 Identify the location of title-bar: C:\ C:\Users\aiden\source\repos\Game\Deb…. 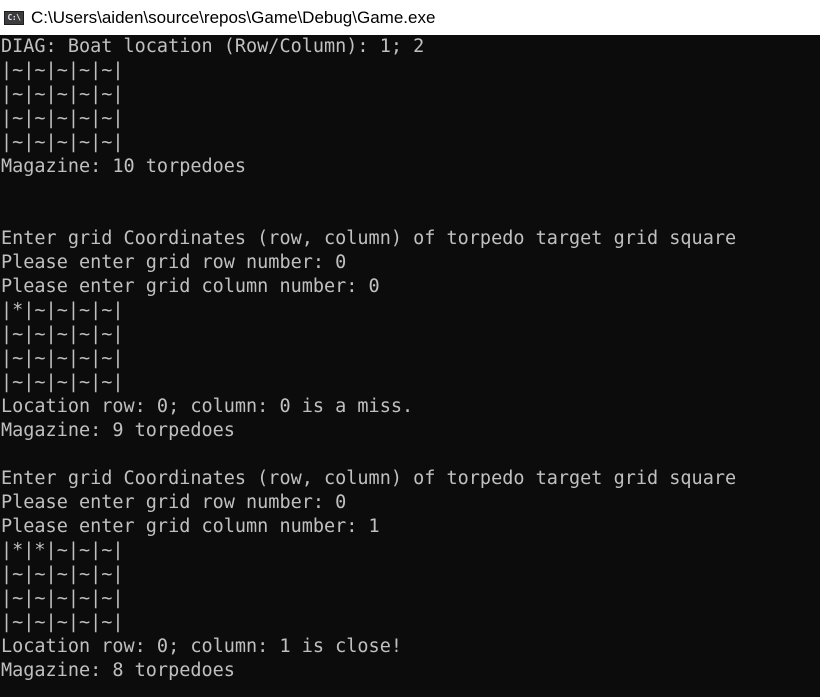
(410, 17).